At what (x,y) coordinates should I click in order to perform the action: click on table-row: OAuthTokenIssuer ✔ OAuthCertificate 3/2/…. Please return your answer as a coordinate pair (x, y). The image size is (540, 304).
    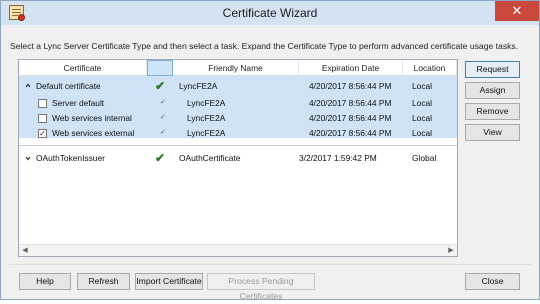
    Looking at the image, I should click on (238, 158).